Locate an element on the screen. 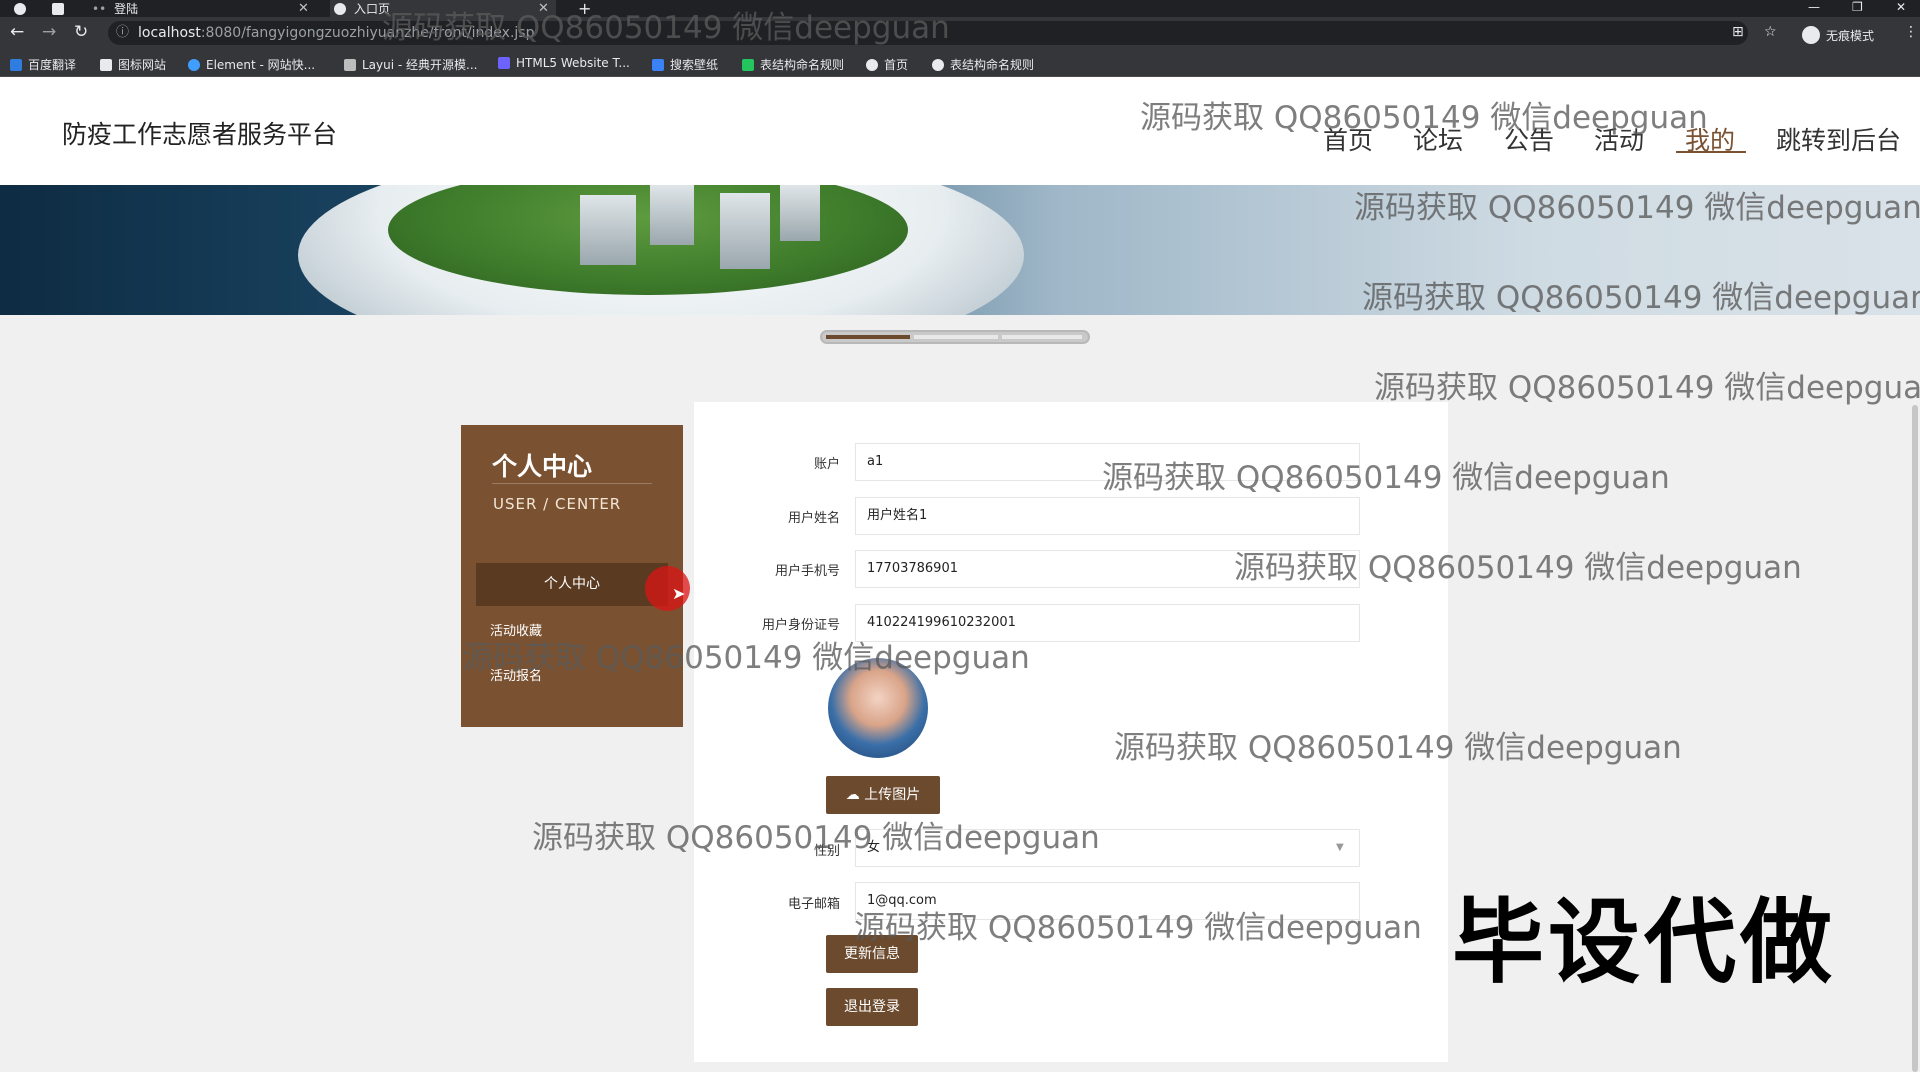  incognito-icon is located at coordinates (1811, 35).